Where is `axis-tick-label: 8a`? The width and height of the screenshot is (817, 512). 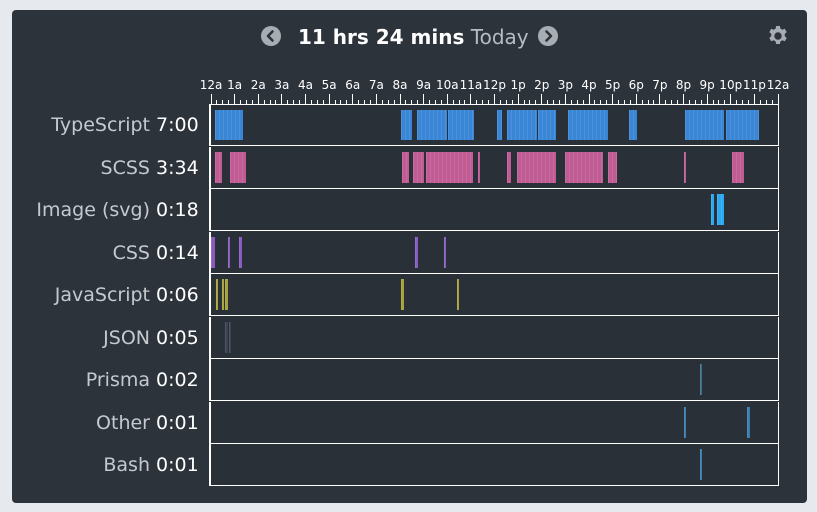
axis-tick-label: 8a is located at coordinates (400, 85).